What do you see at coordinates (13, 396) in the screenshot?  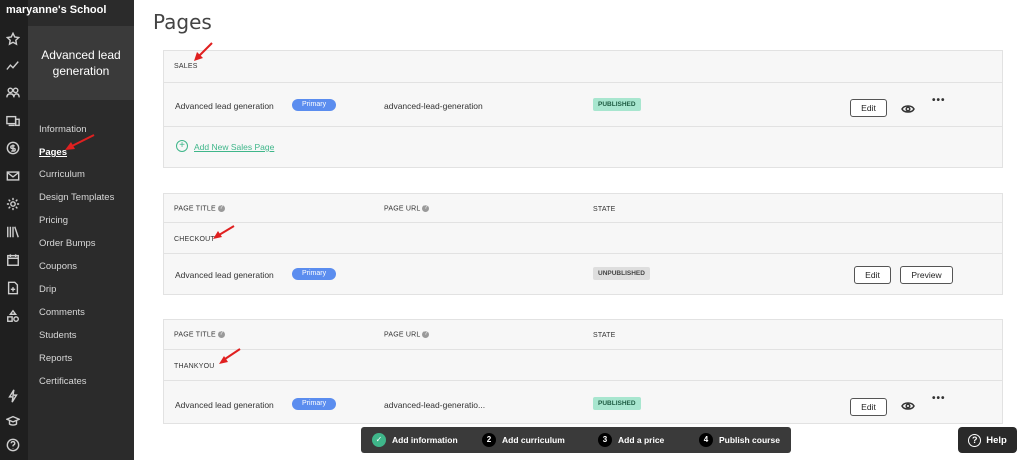 I see `bolt-icon` at bounding box center [13, 396].